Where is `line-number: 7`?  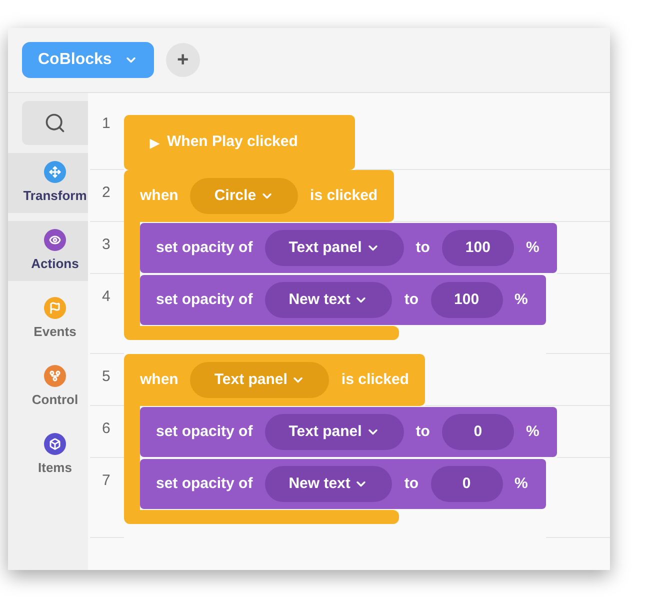 line-number: 7 is located at coordinates (106, 481).